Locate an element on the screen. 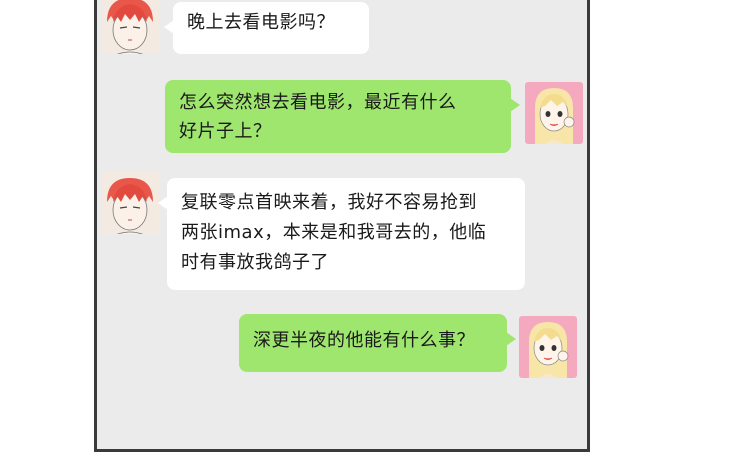 The width and height of the screenshot is (750, 468). message-bubble: 深更半夜的他能有什么事？ is located at coordinates (377, 343).